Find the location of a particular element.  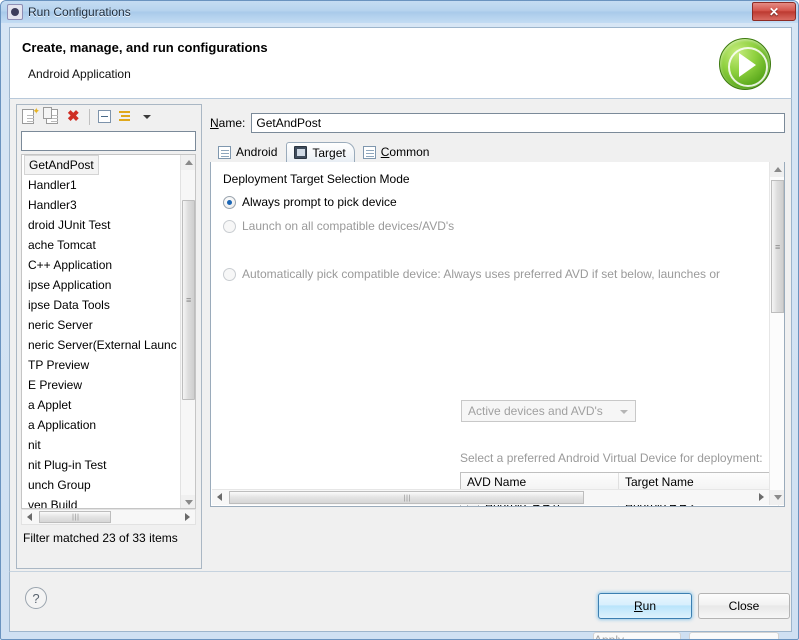

radio-launch-all-icon is located at coordinates (229, 226).